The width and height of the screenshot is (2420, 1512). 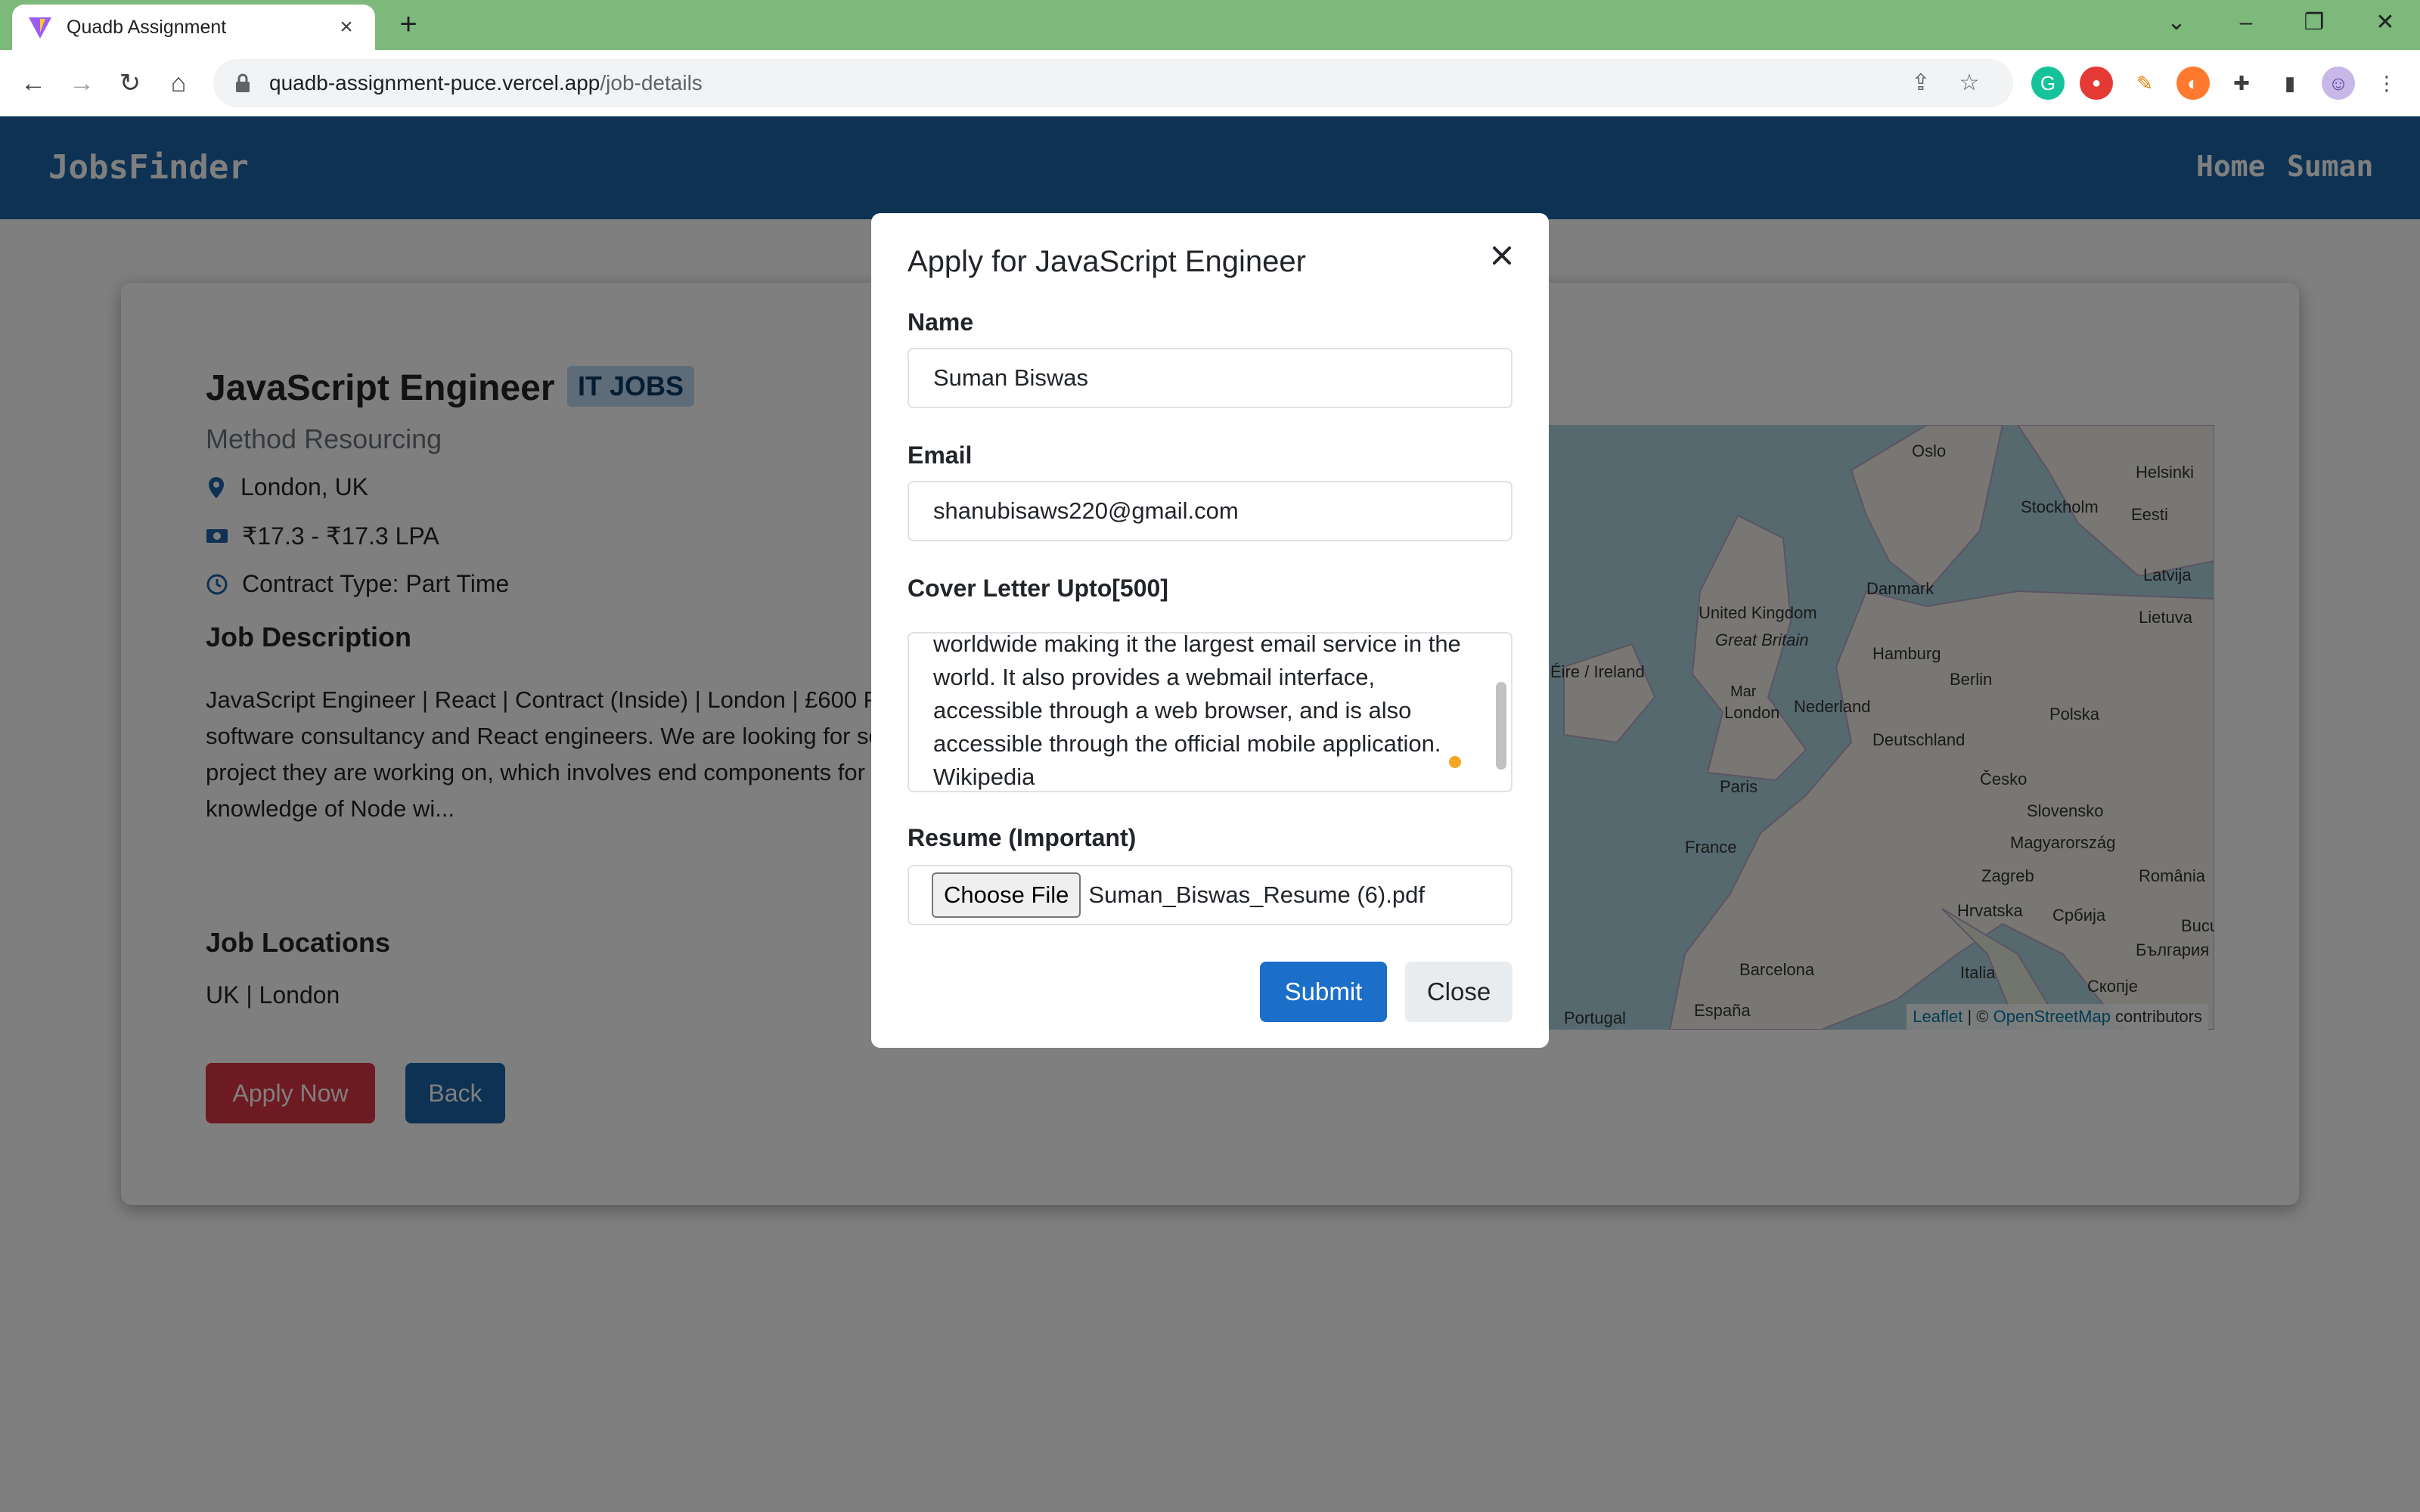 I want to click on submit-button: Submit, so click(x=1323, y=992).